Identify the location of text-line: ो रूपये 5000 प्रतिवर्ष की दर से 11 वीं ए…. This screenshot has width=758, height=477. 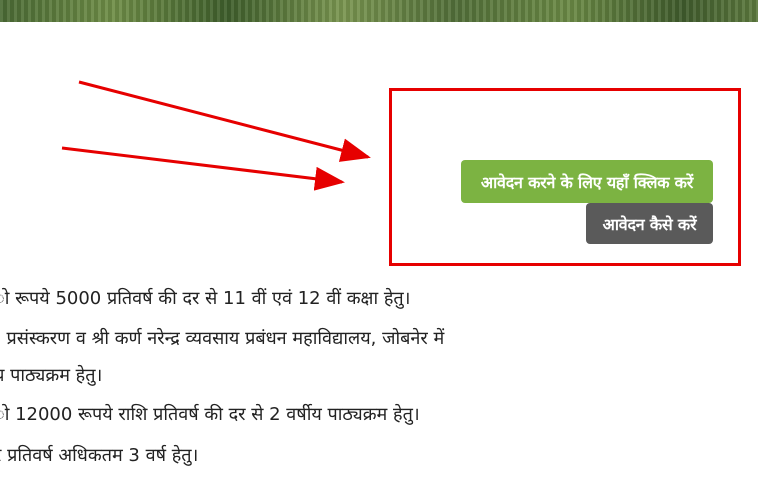
(205, 298).